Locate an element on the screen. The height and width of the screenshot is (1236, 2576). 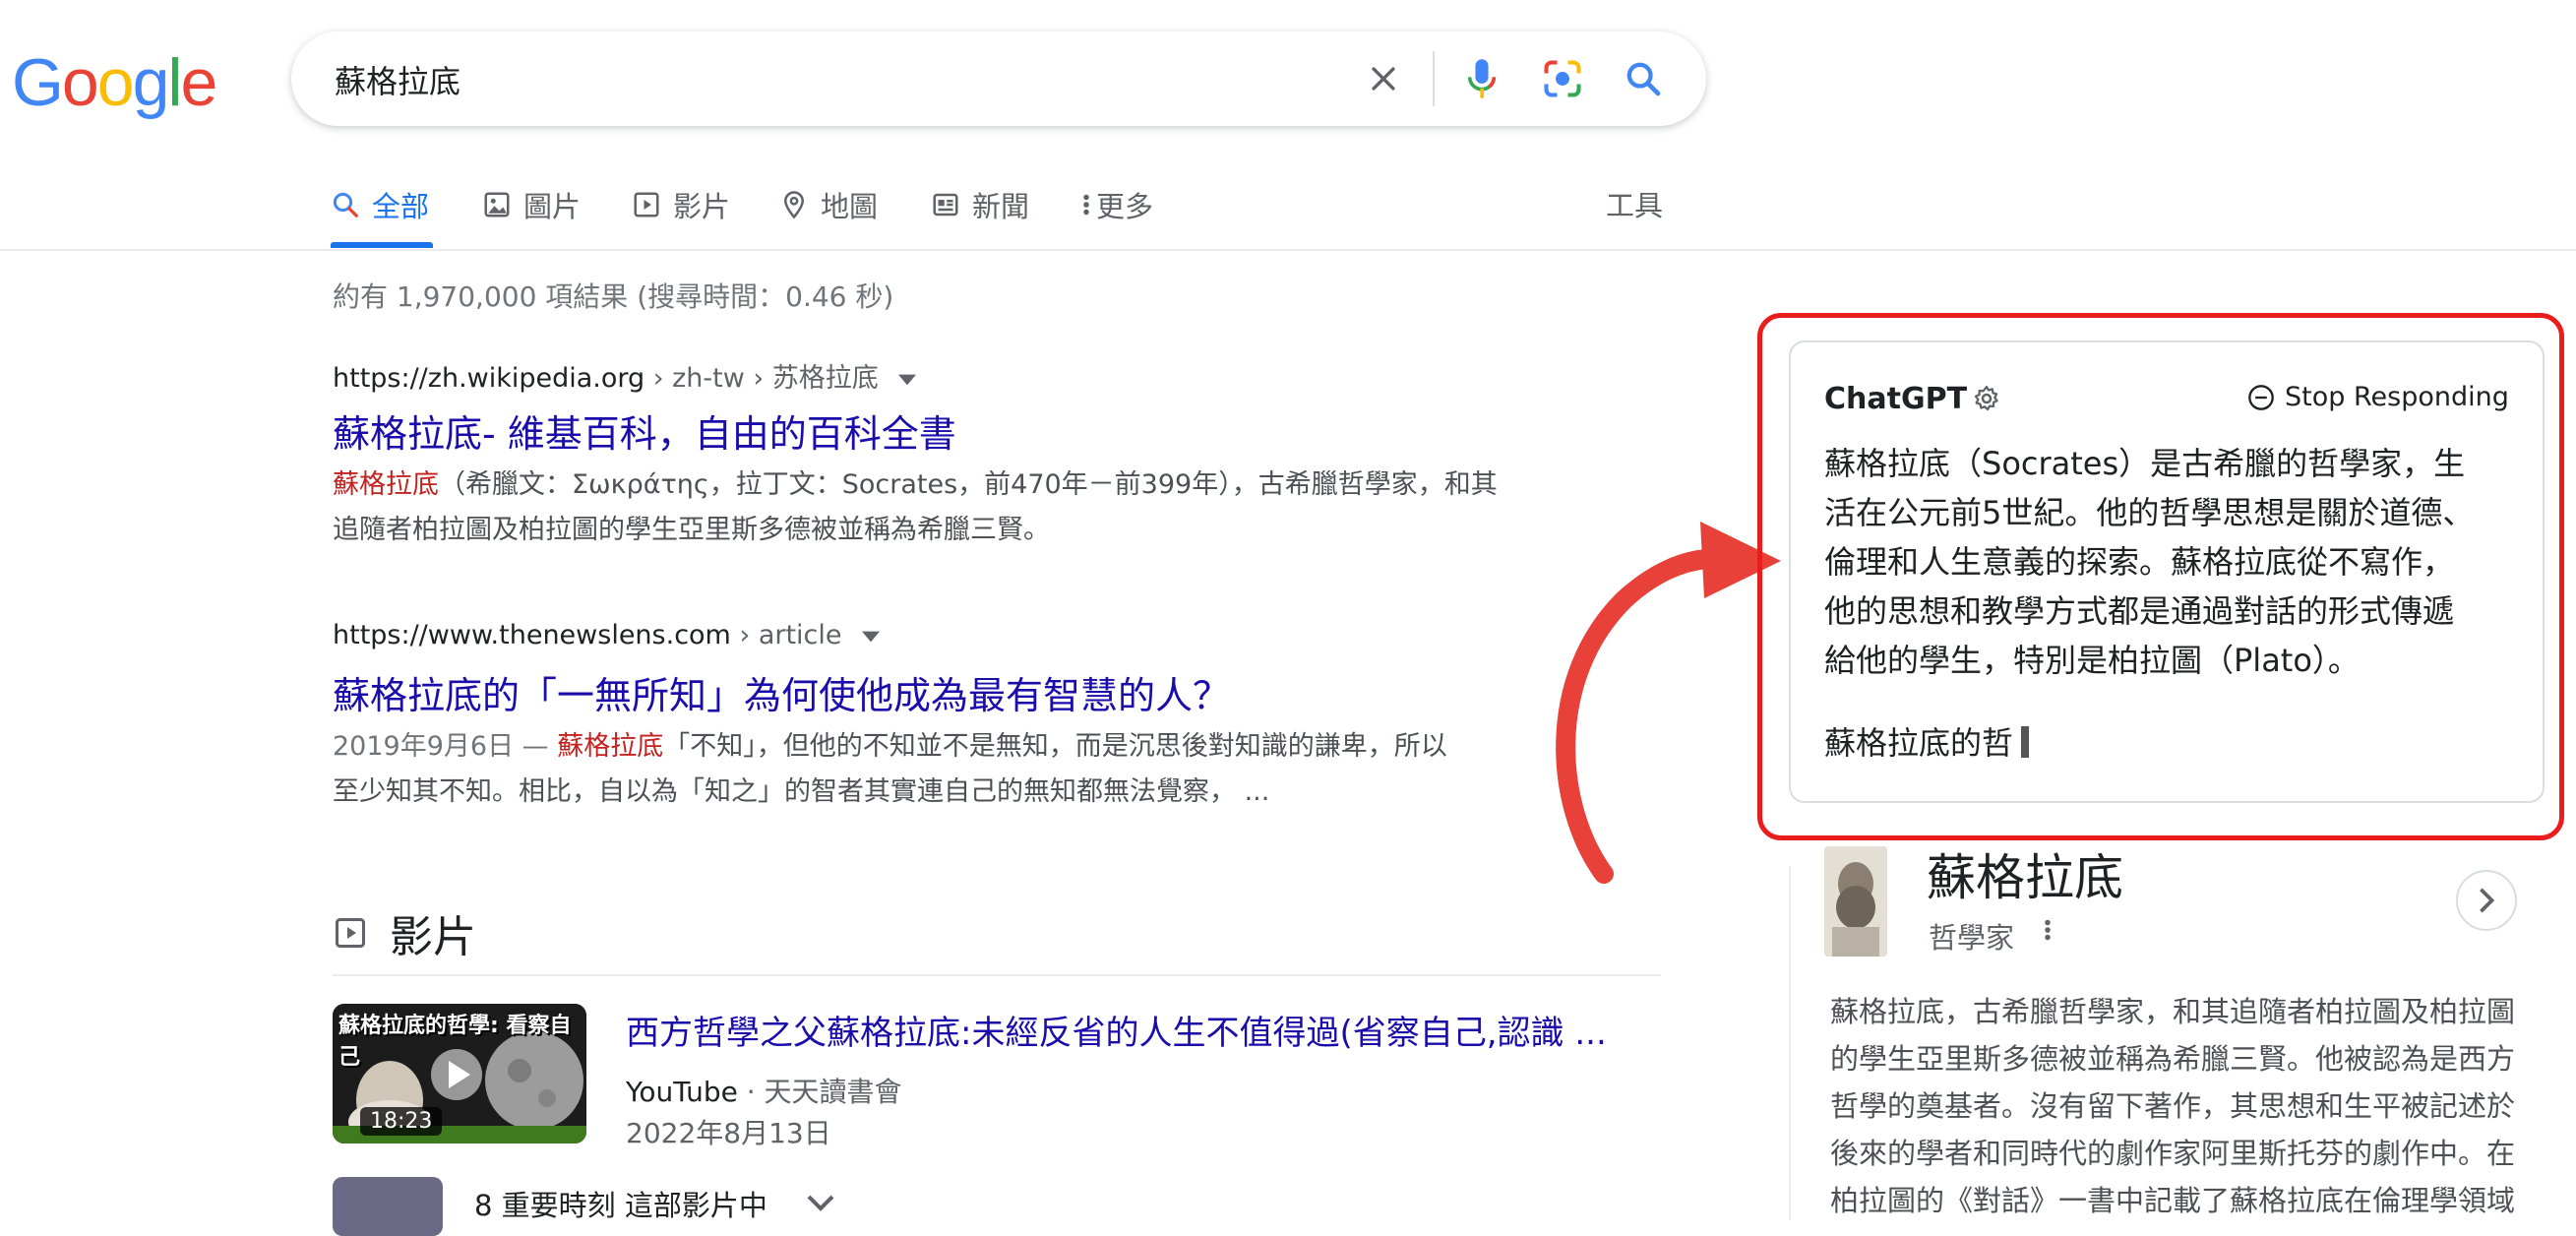
tab-all: 全部 is located at coordinates (380, 204).